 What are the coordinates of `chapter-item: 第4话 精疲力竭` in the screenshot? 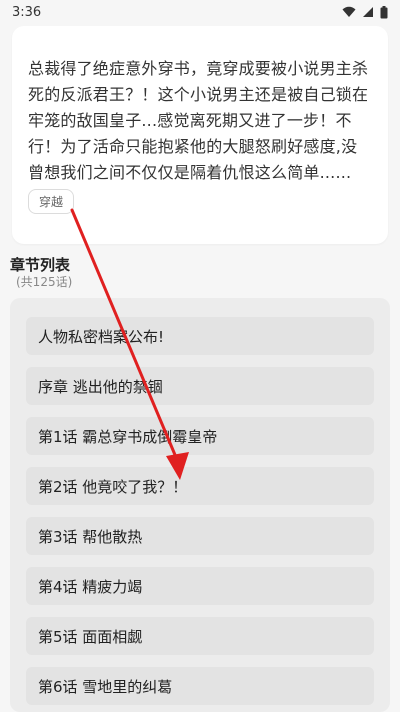 It's located at (200, 586).